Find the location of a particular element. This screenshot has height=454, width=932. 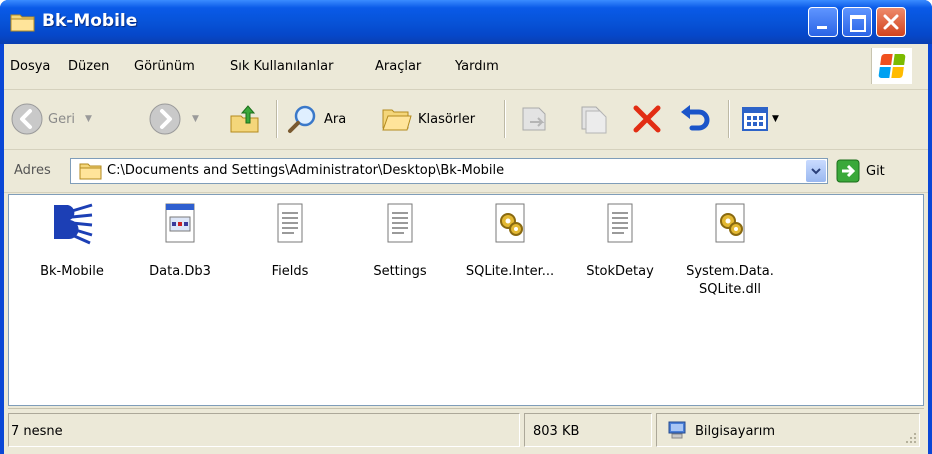

delete-button is located at coordinates (647, 119).